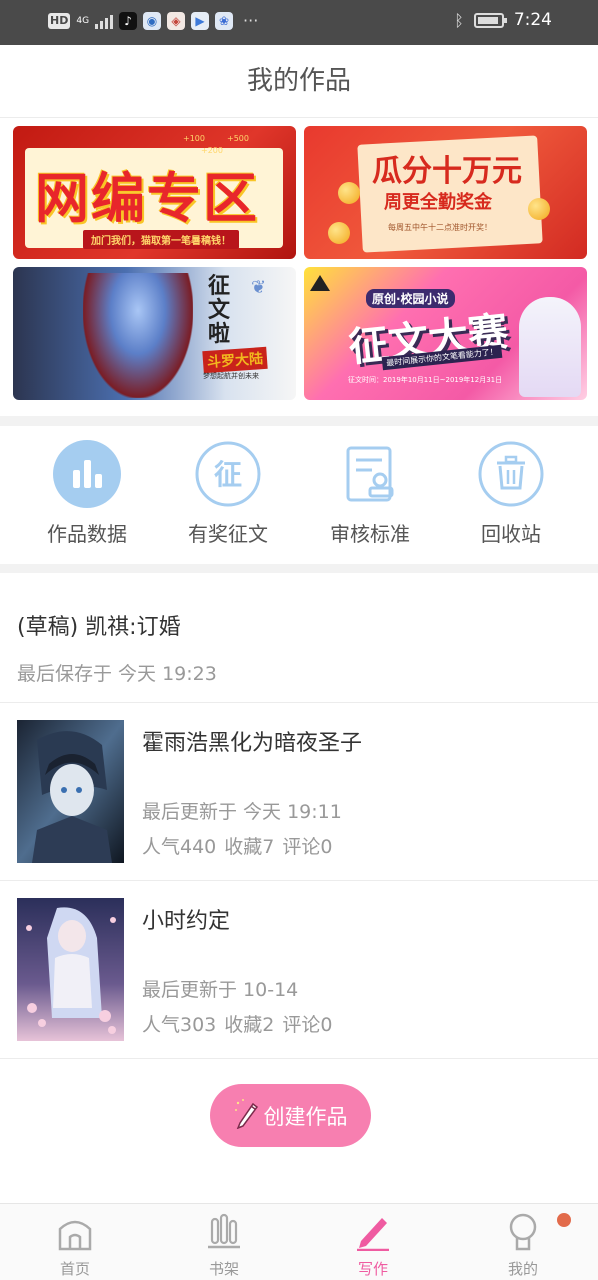 This screenshot has height=1280, width=598. What do you see at coordinates (299, 1241) in the screenshot?
I see `bottom-nav: 首页 书架 写作 我的` at bounding box center [299, 1241].